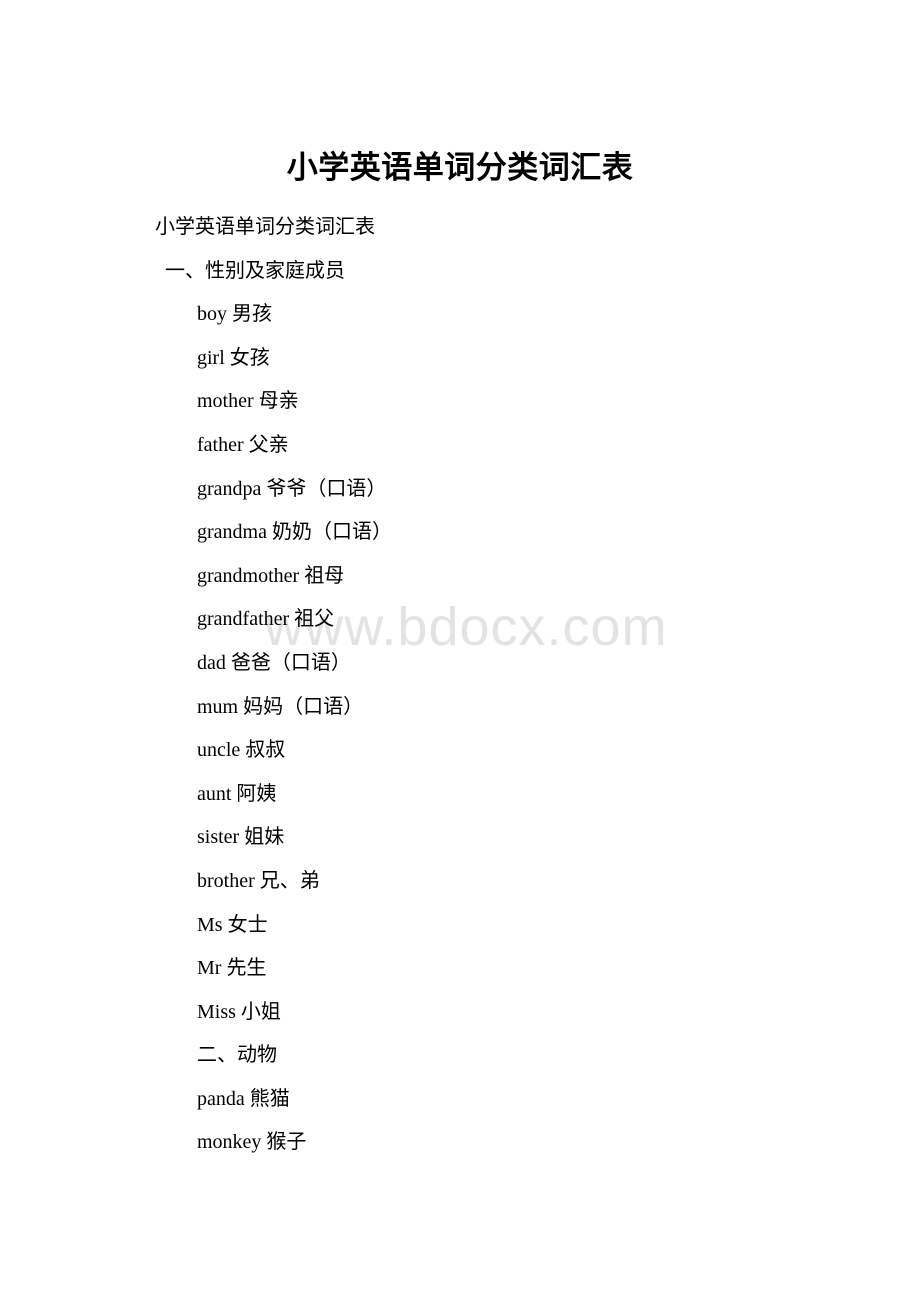 The height and width of the screenshot is (1302, 920). What do you see at coordinates (271, 575) in the screenshot?
I see `document-line: grandmother 祖母` at bounding box center [271, 575].